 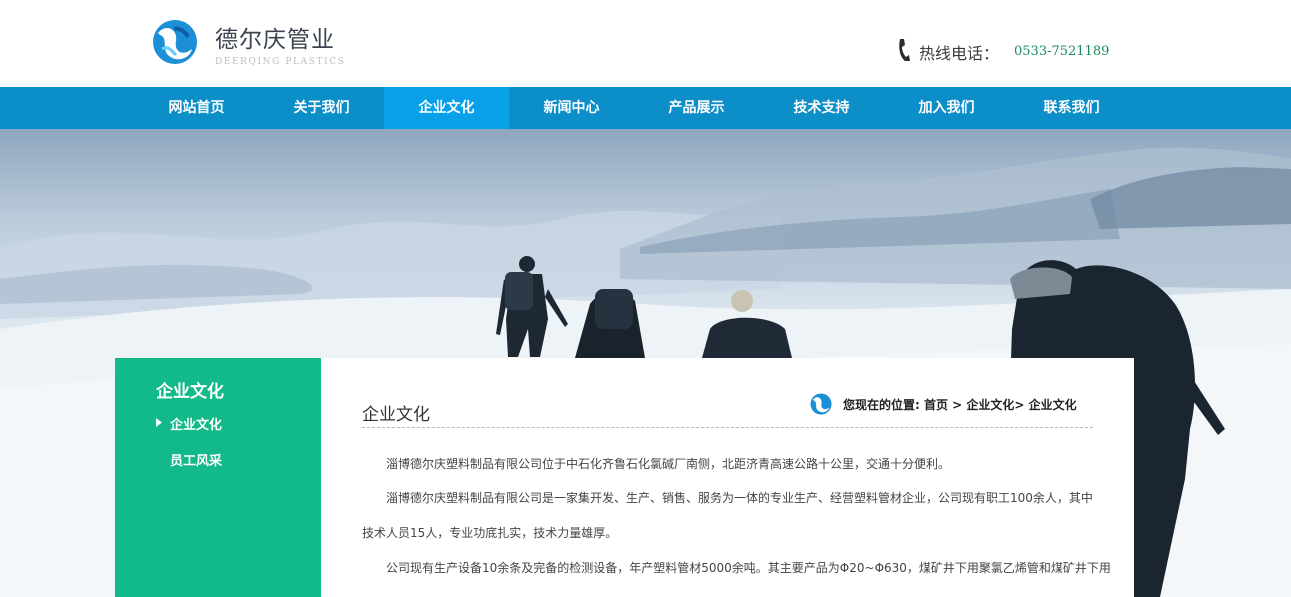 What do you see at coordinates (904, 50) in the screenshot?
I see `phone-icon` at bounding box center [904, 50].